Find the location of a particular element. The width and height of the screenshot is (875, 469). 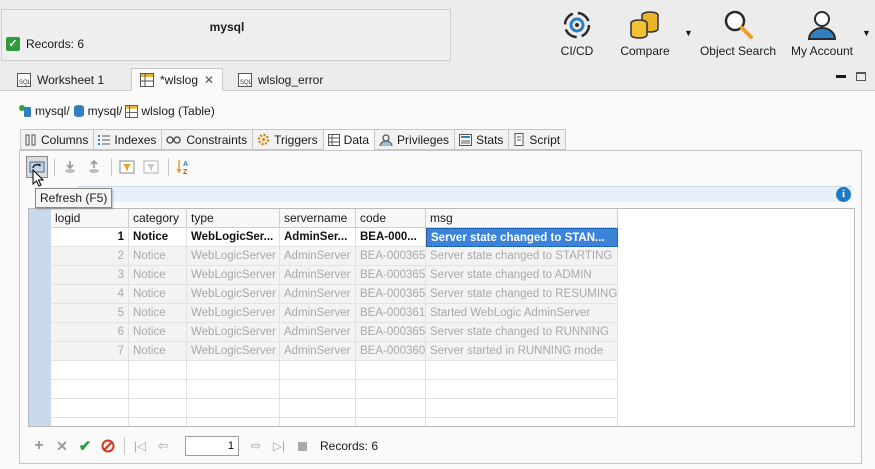

export-button is located at coordinates (94, 167).